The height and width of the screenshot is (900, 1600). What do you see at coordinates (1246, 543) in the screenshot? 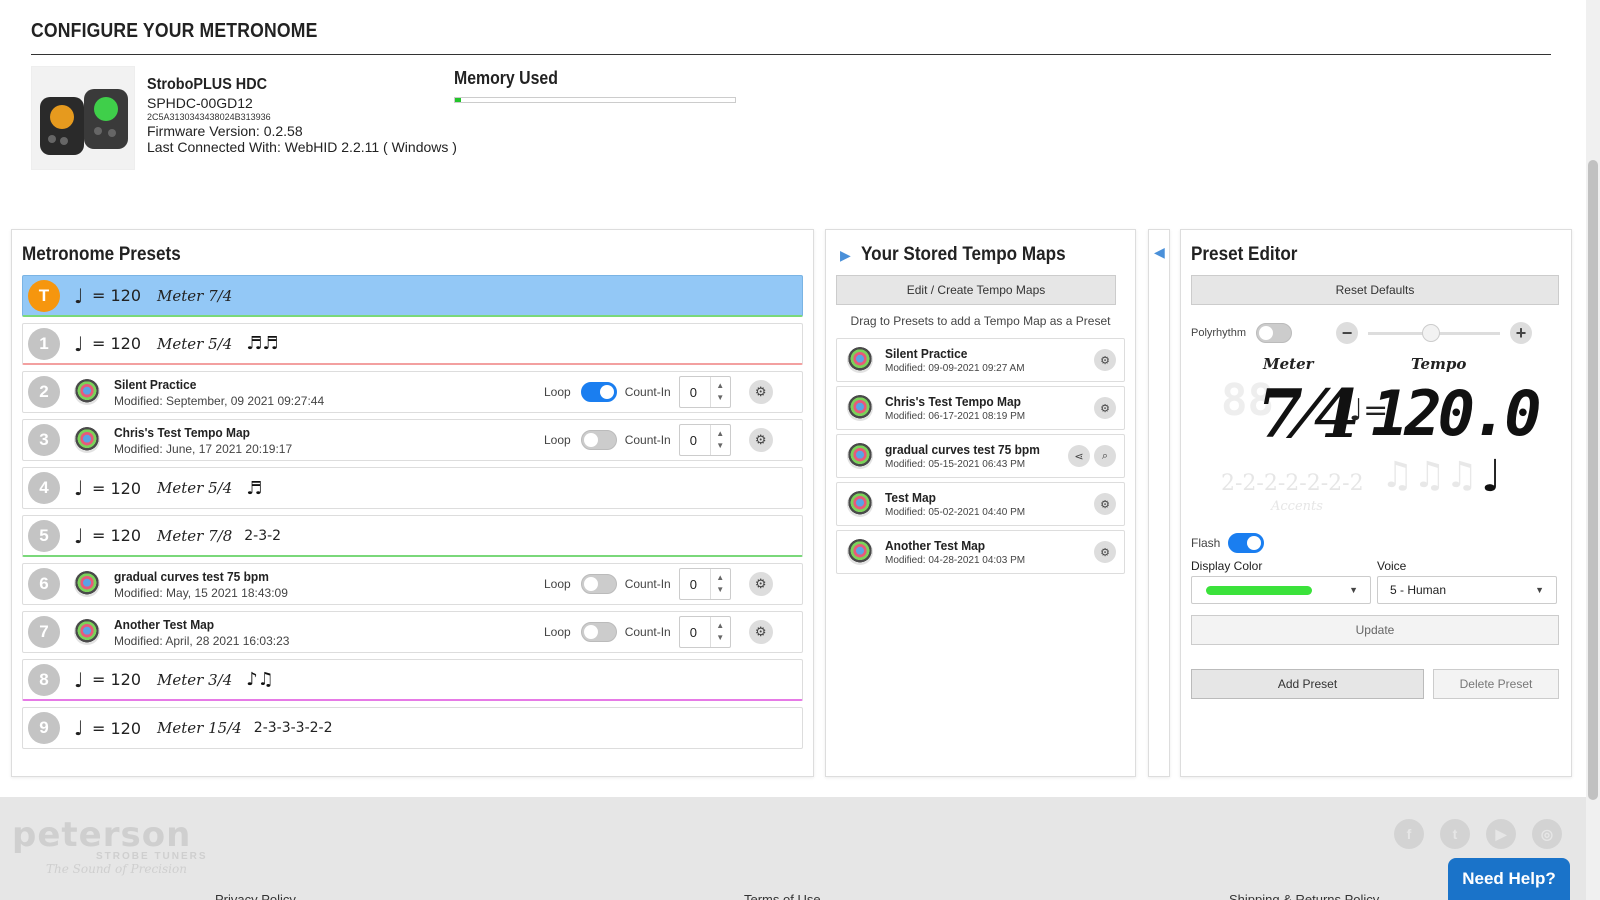
I see `flash-toggle` at bounding box center [1246, 543].